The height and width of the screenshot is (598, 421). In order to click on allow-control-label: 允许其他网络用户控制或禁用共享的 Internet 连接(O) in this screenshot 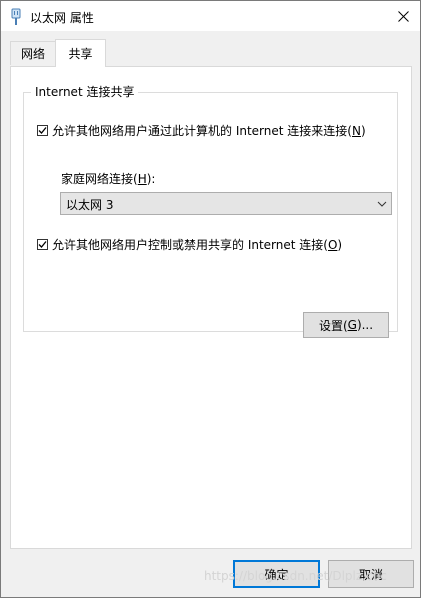, I will do `click(197, 245)`.